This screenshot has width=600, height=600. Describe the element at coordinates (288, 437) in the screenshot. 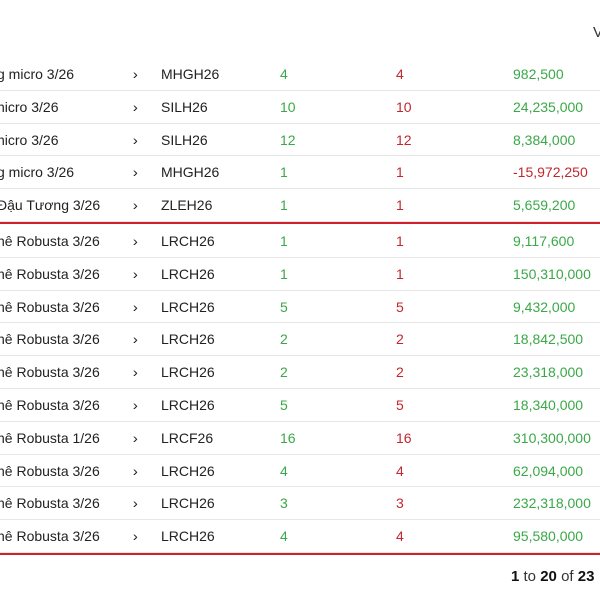

I see `buy-quantity: 16` at that location.